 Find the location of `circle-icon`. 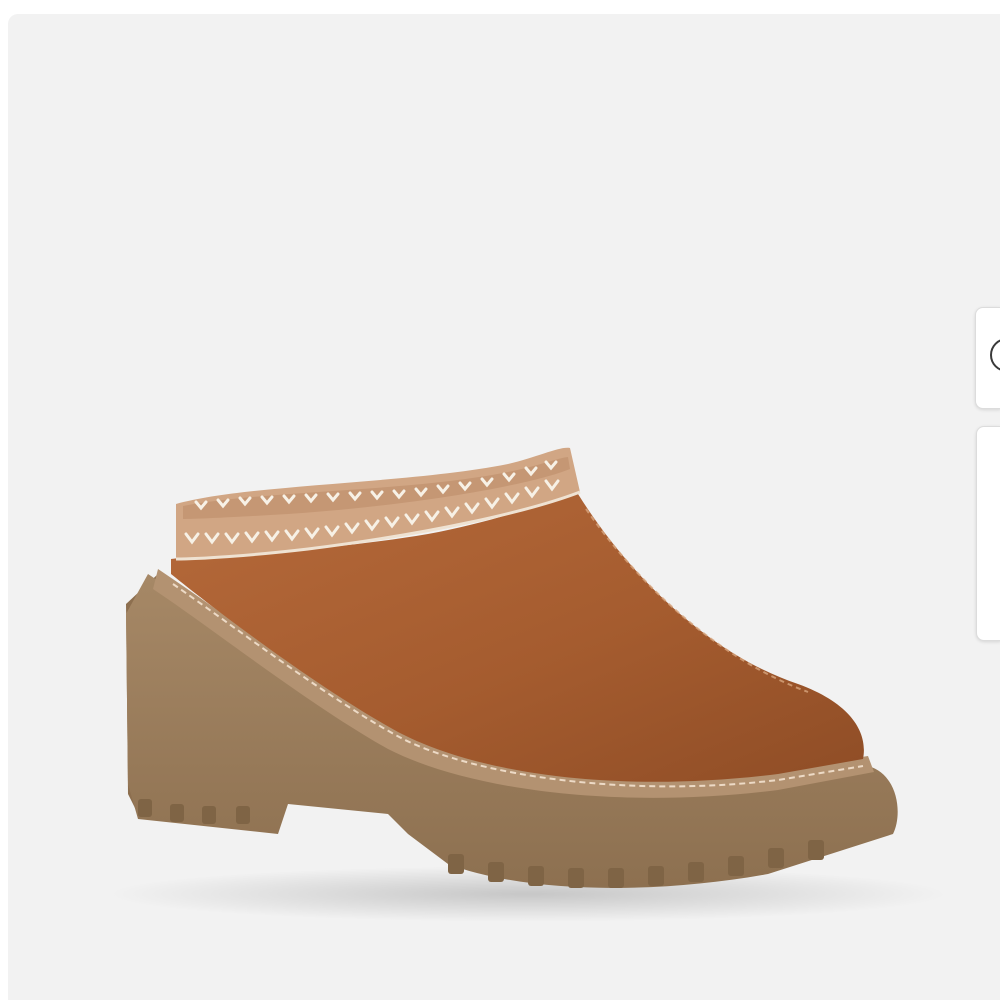

circle-icon is located at coordinates (995, 355).